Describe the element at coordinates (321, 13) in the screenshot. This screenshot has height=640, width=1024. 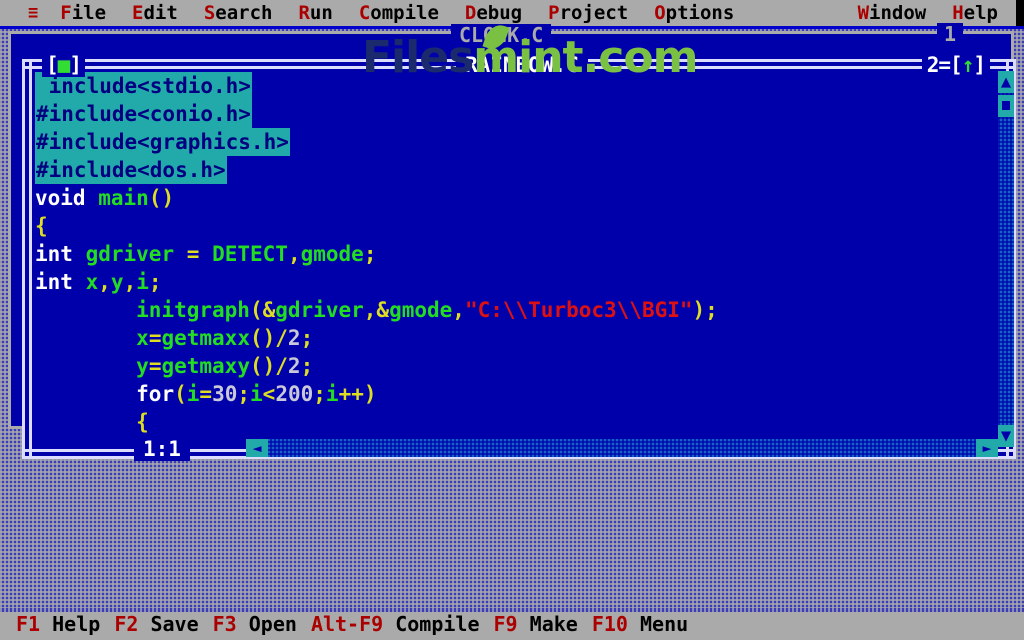
I see `menu-label: un` at that location.